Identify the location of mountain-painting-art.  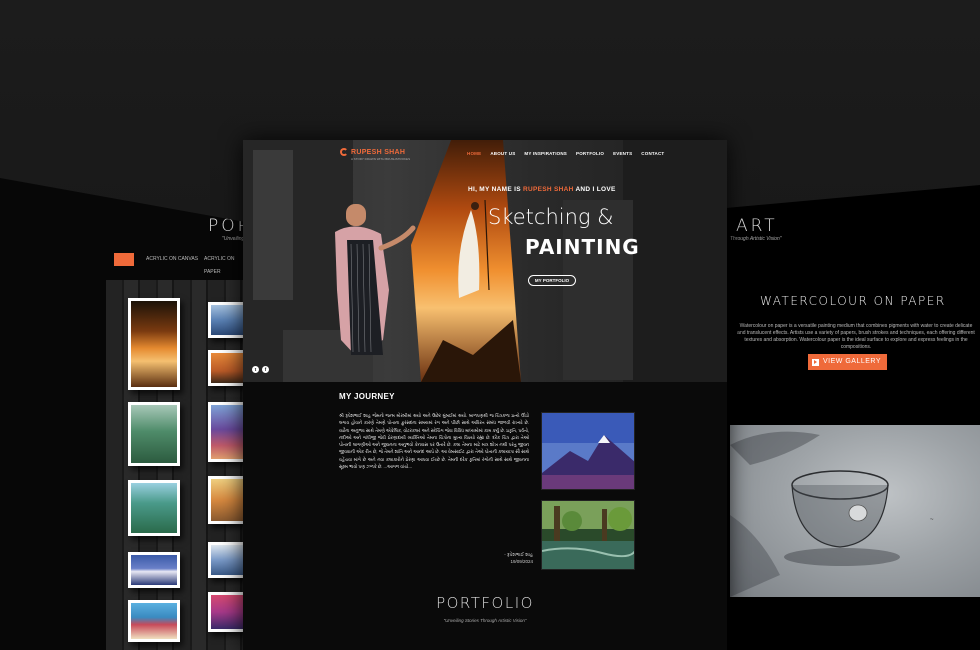
(588, 451).